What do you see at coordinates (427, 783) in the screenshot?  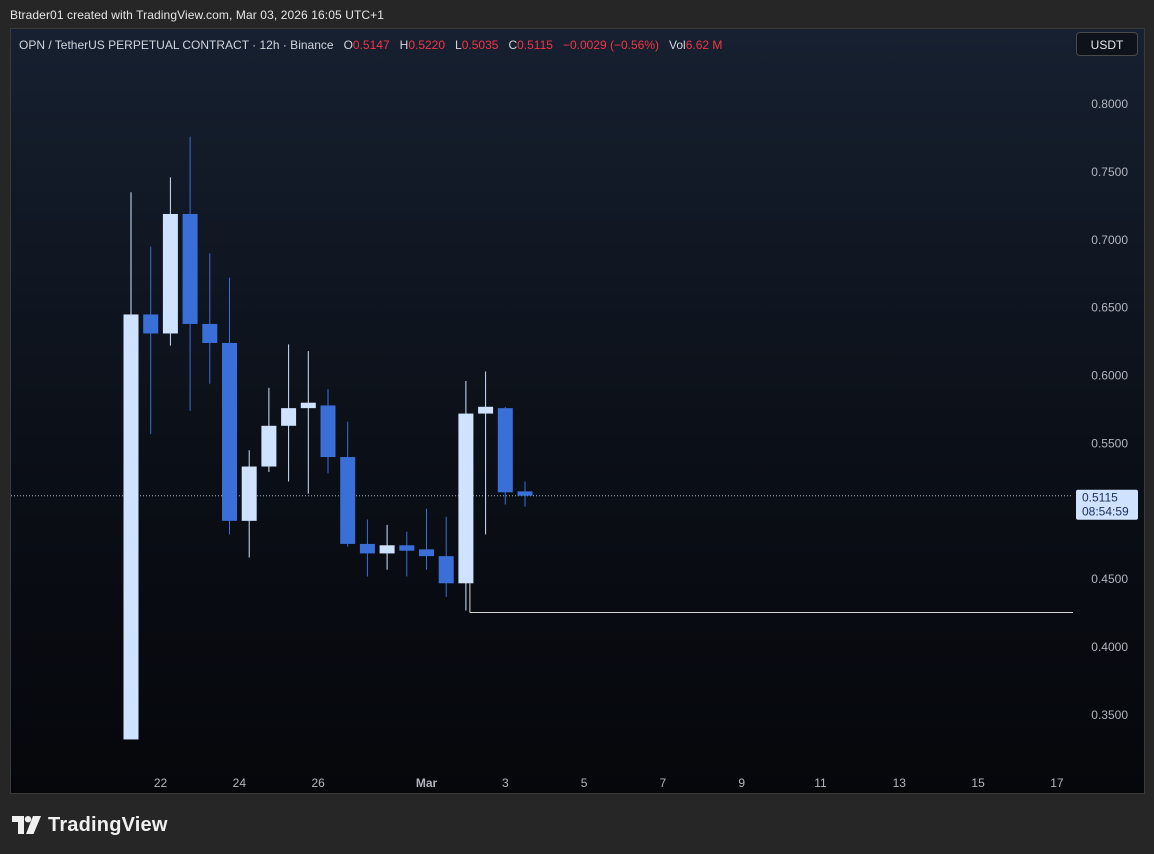 I see `time-axis-label: Mar` at bounding box center [427, 783].